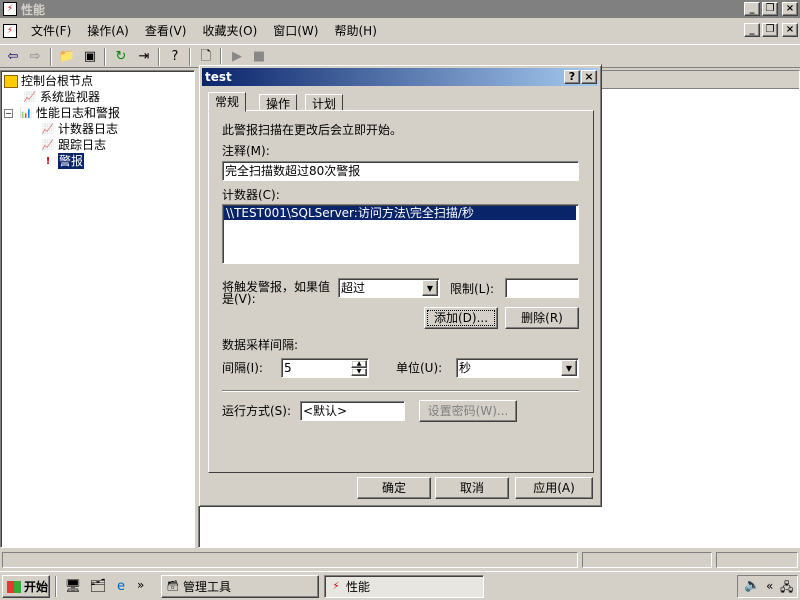 This screenshot has height=600, width=800. What do you see at coordinates (260, 345) in the screenshot?
I see `sample-interval-label: 数据采样间隔:` at bounding box center [260, 345].